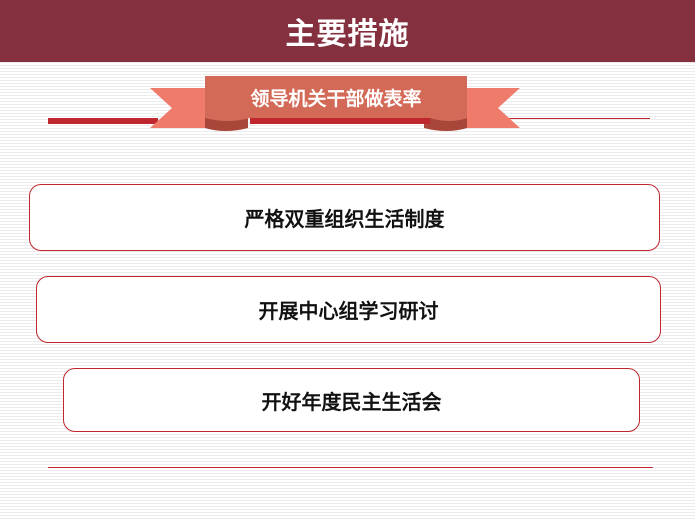  What do you see at coordinates (490, 108) in the screenshot?
I see `ribbon-right-tail` at bounding box center [490, 108].